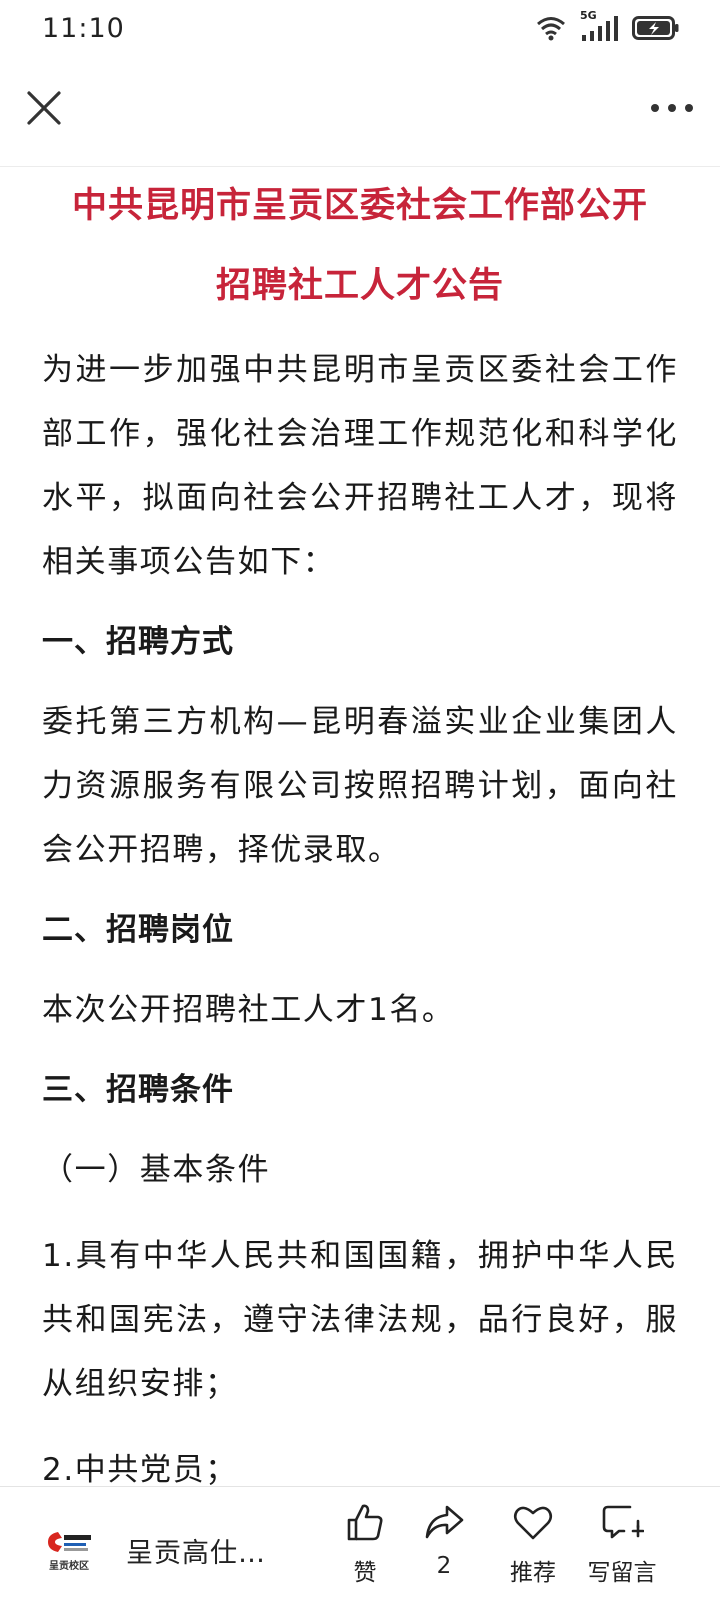 The height and width of the screenshot is (1612, 720). I want to click on close-button, so click(44, 108).